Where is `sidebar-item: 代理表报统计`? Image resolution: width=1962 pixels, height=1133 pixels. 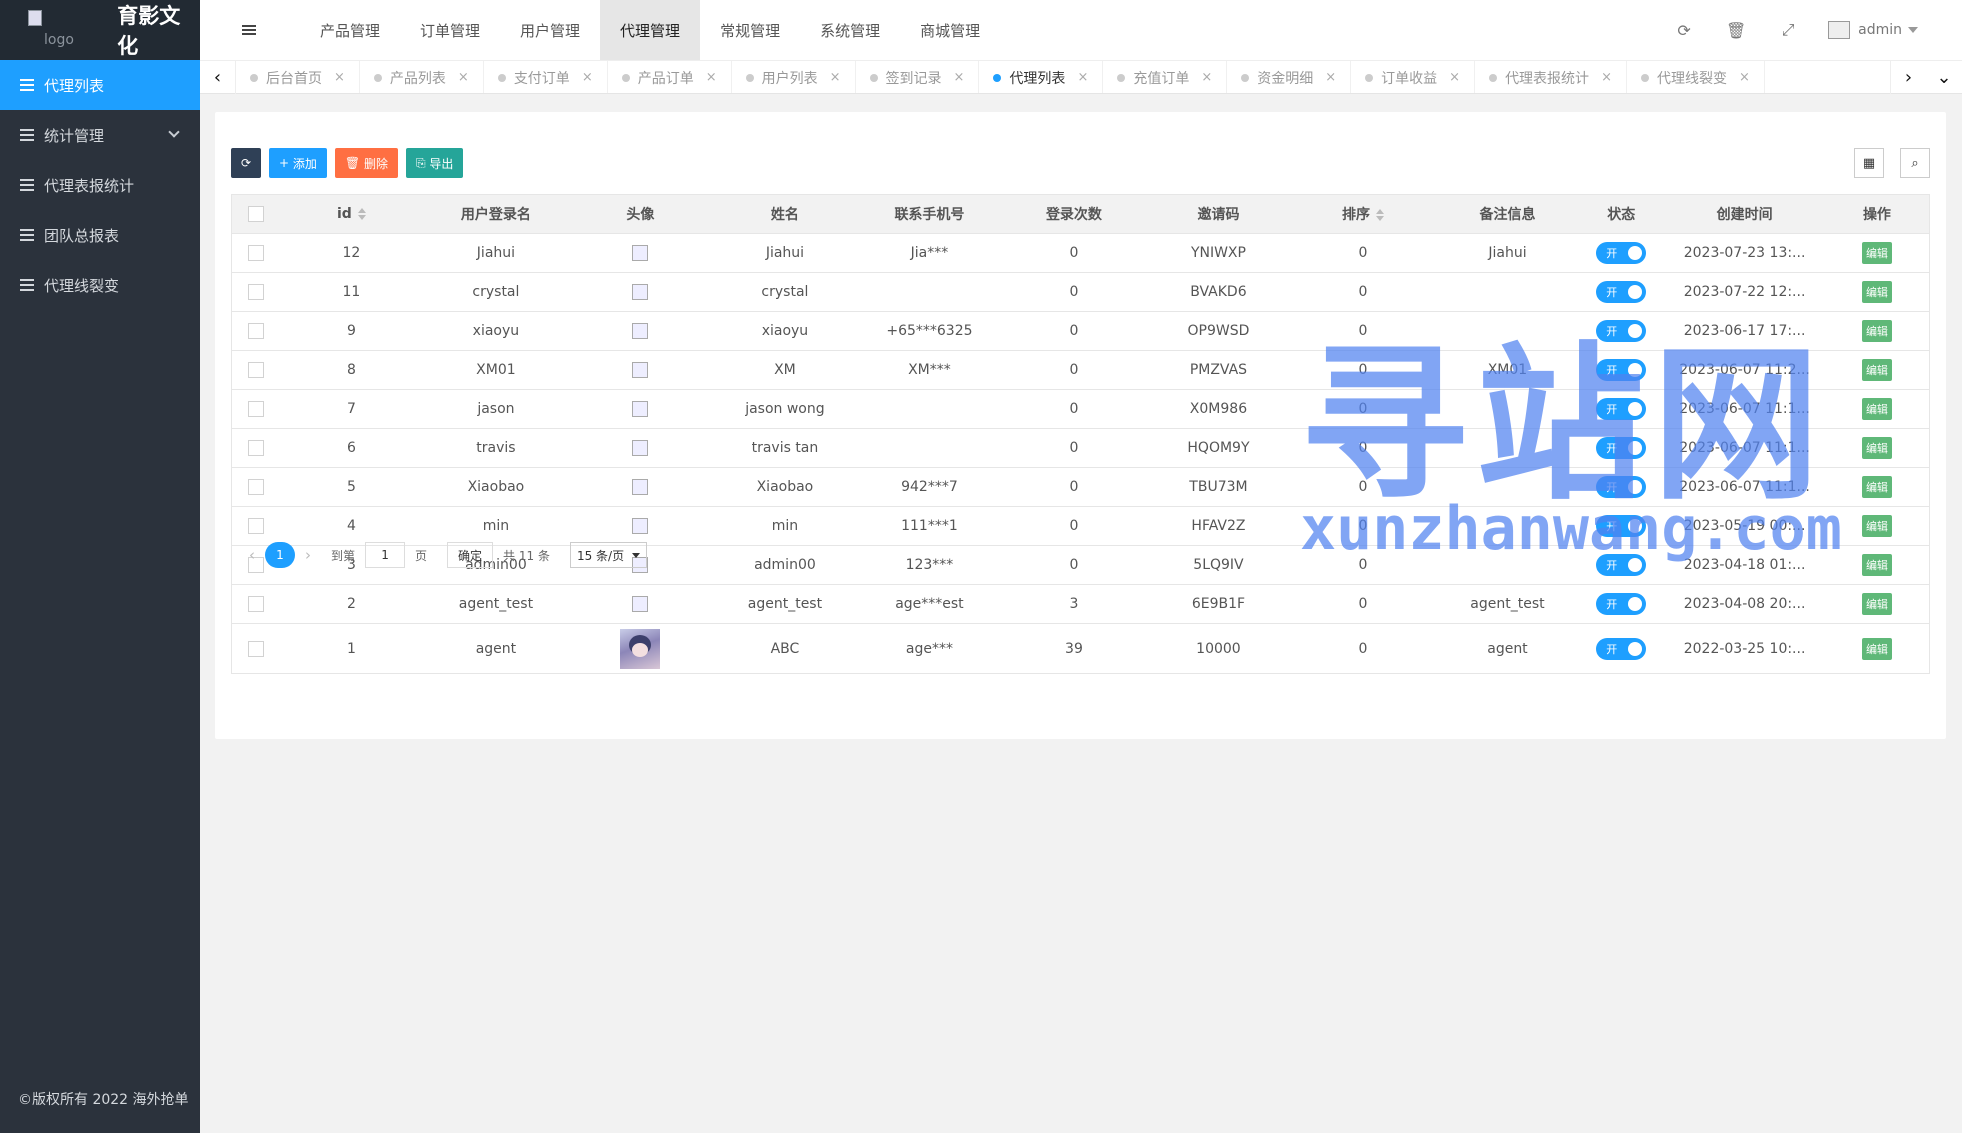 sidebar-item: 代理表报统计 is located at coordinates (100, 185).